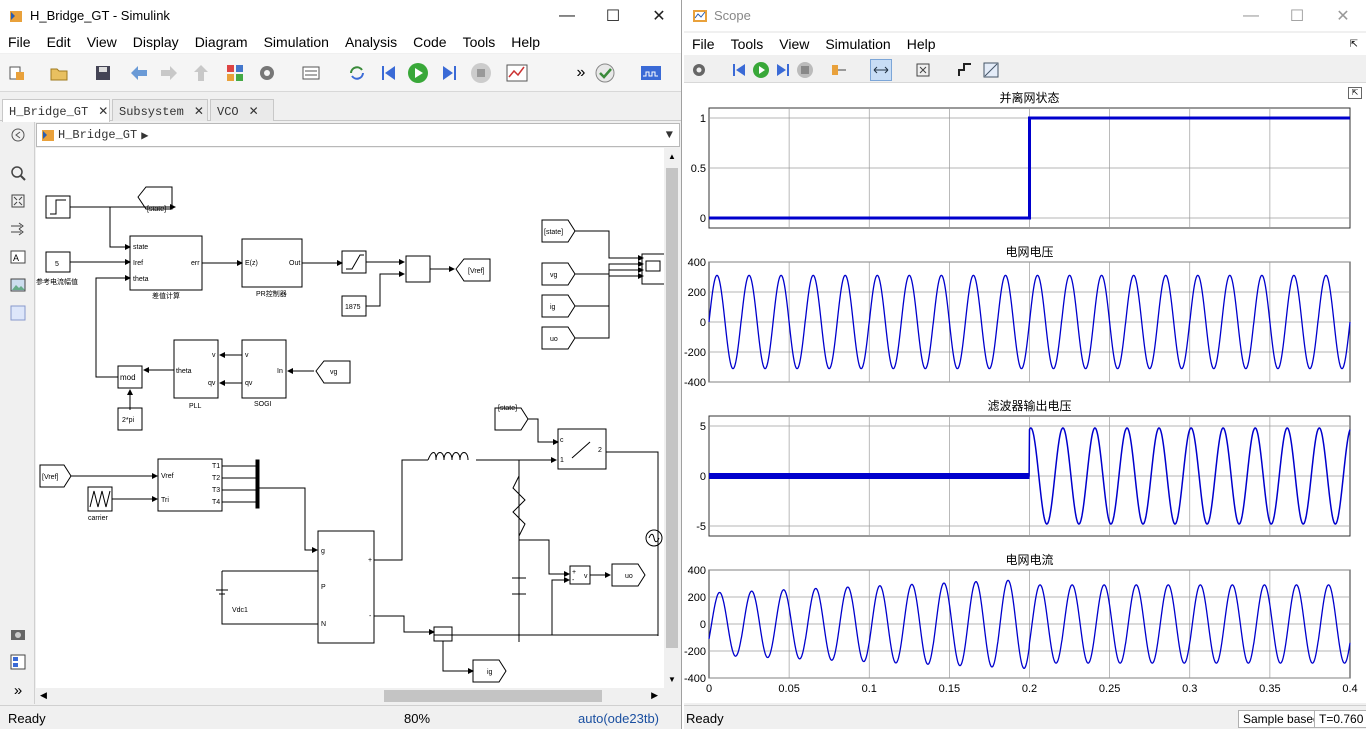 This screenshot has height=729, width=1366. Describe the element at coordinates (59, 73) in the screenshot. I see `open-folder-icon` at that location.